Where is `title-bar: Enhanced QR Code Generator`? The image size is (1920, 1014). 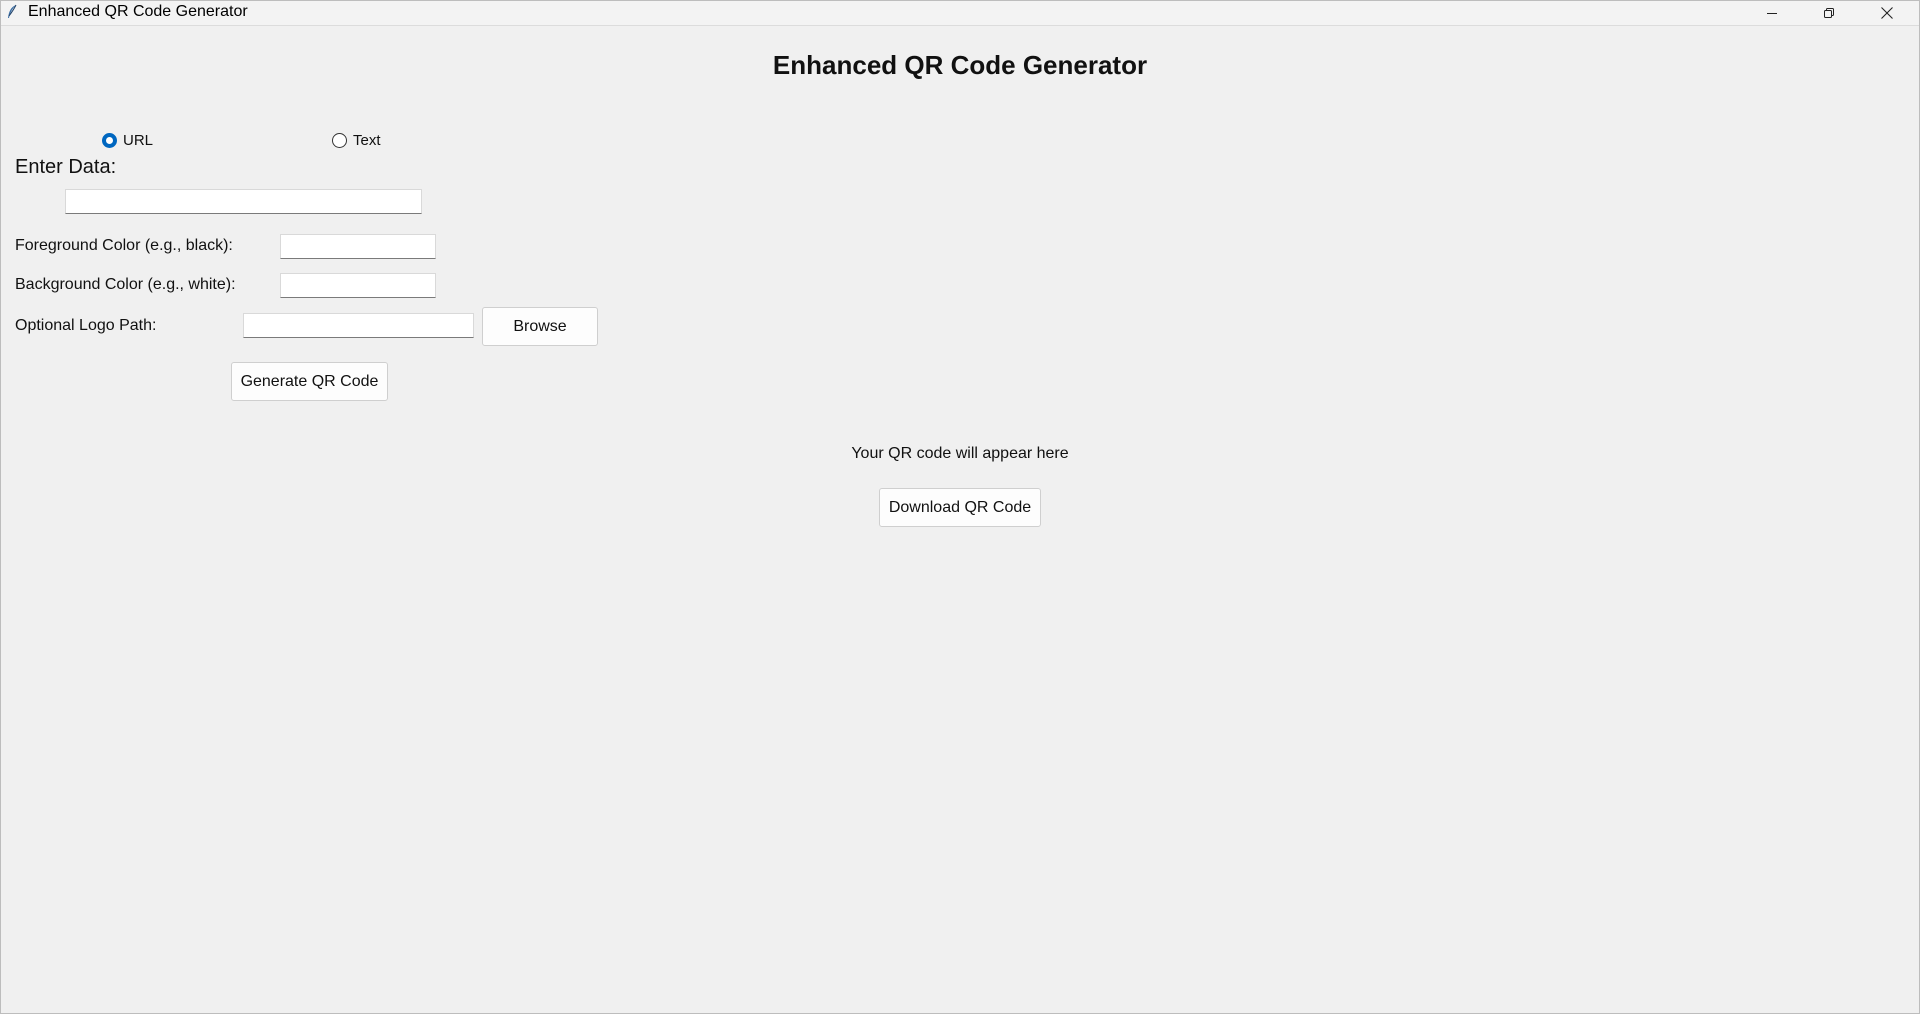
title-bar: Enhanced QR Code Generator is located at coordinates (960, 13).